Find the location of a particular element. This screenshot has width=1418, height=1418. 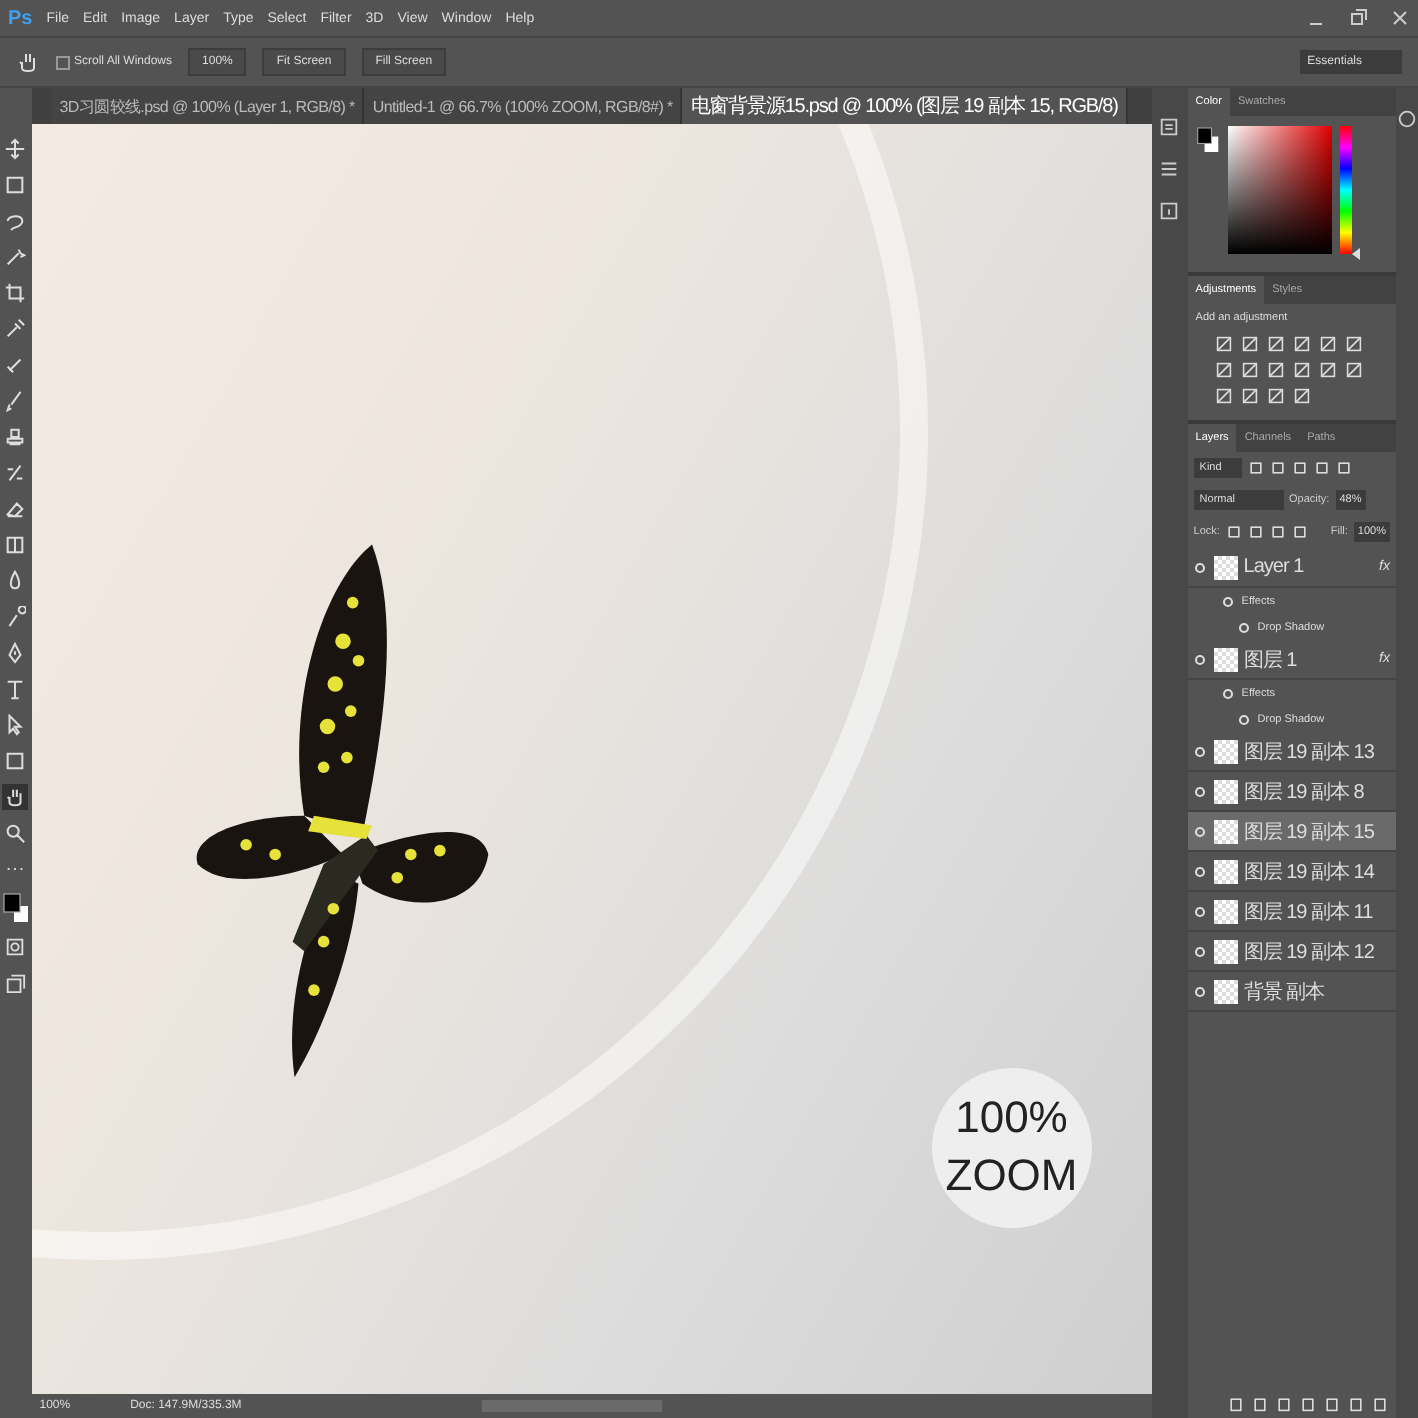

layer-name: 图层 19 副本 15 is located at coordinates (1308, 832).